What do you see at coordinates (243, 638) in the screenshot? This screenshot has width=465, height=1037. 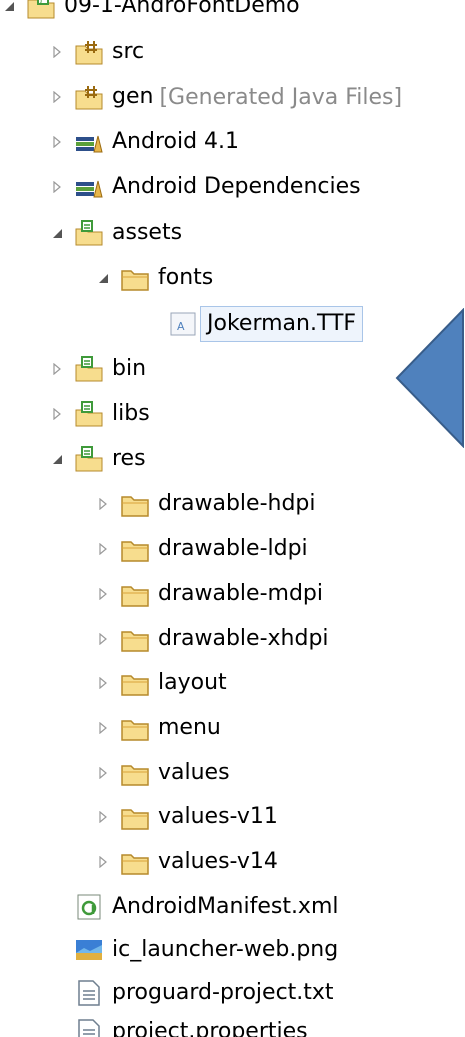 I see `tree-item-label: drawable-xhdpi` at bounding box center [243, 638].